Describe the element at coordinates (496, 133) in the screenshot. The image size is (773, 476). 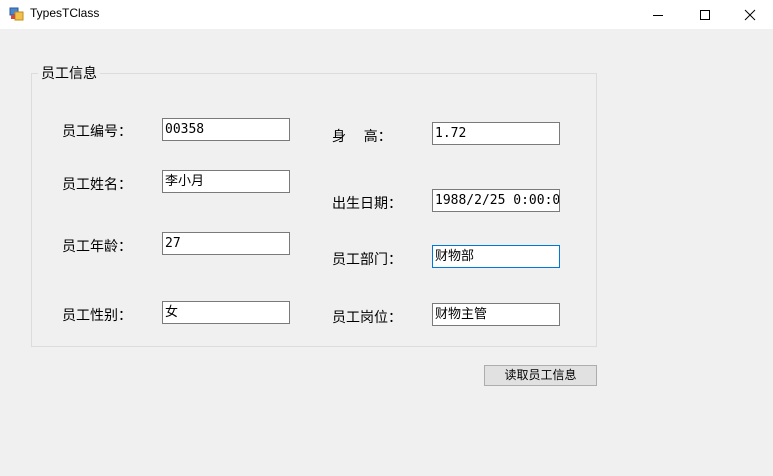
I see `height-field: 1.72` at that location.